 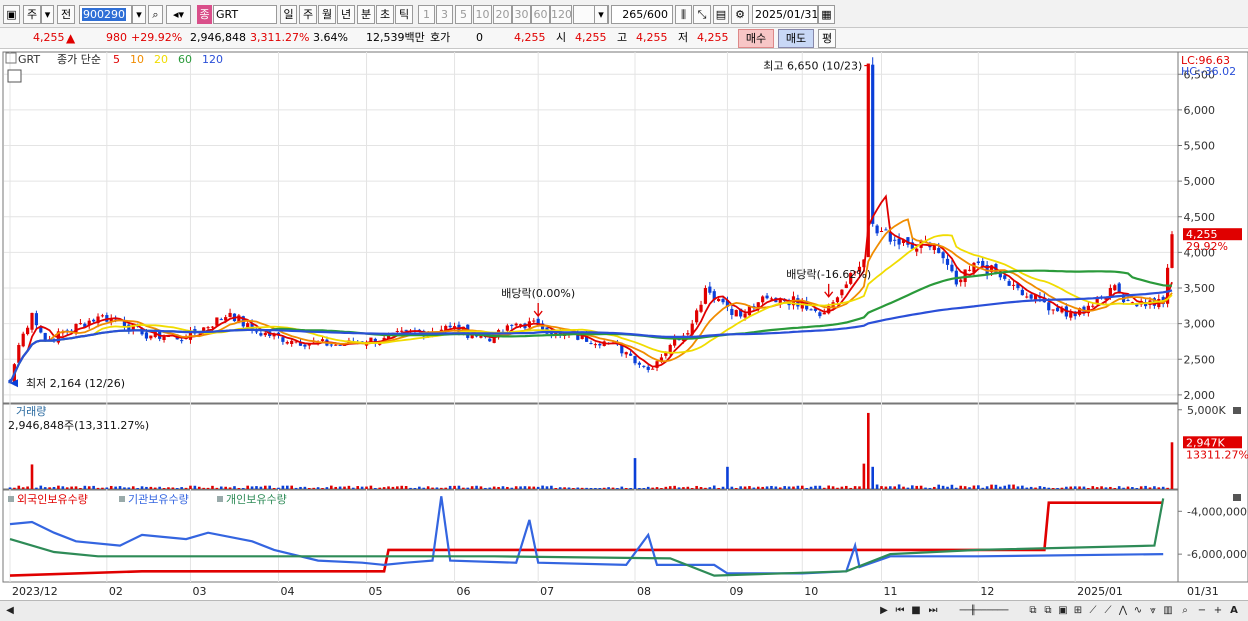 What do you see at coordinates (1218, 611) in the screenshot?
I see `zoom-in-icon: +` at bounding box center [1218, 611].